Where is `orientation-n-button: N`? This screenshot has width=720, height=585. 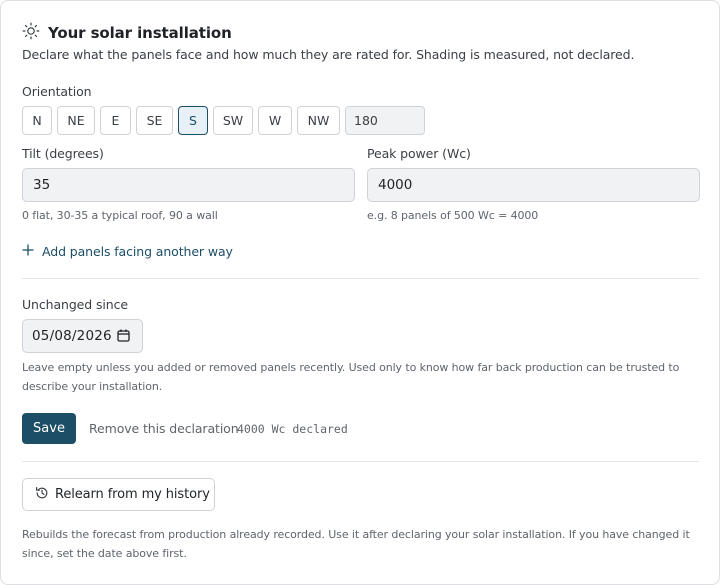
orientation-n-button: N is located at coordinates (37, 120).